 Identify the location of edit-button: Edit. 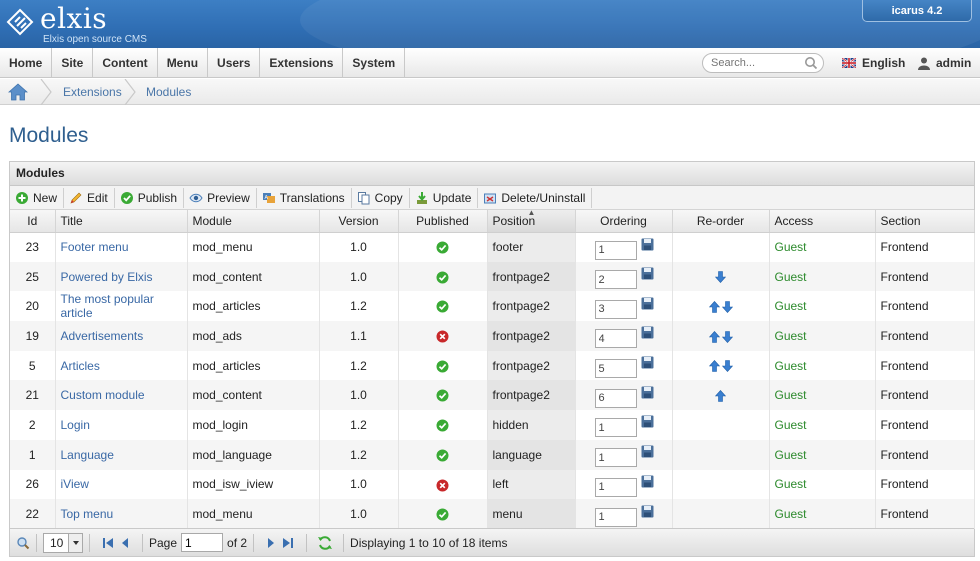
(89, 197).